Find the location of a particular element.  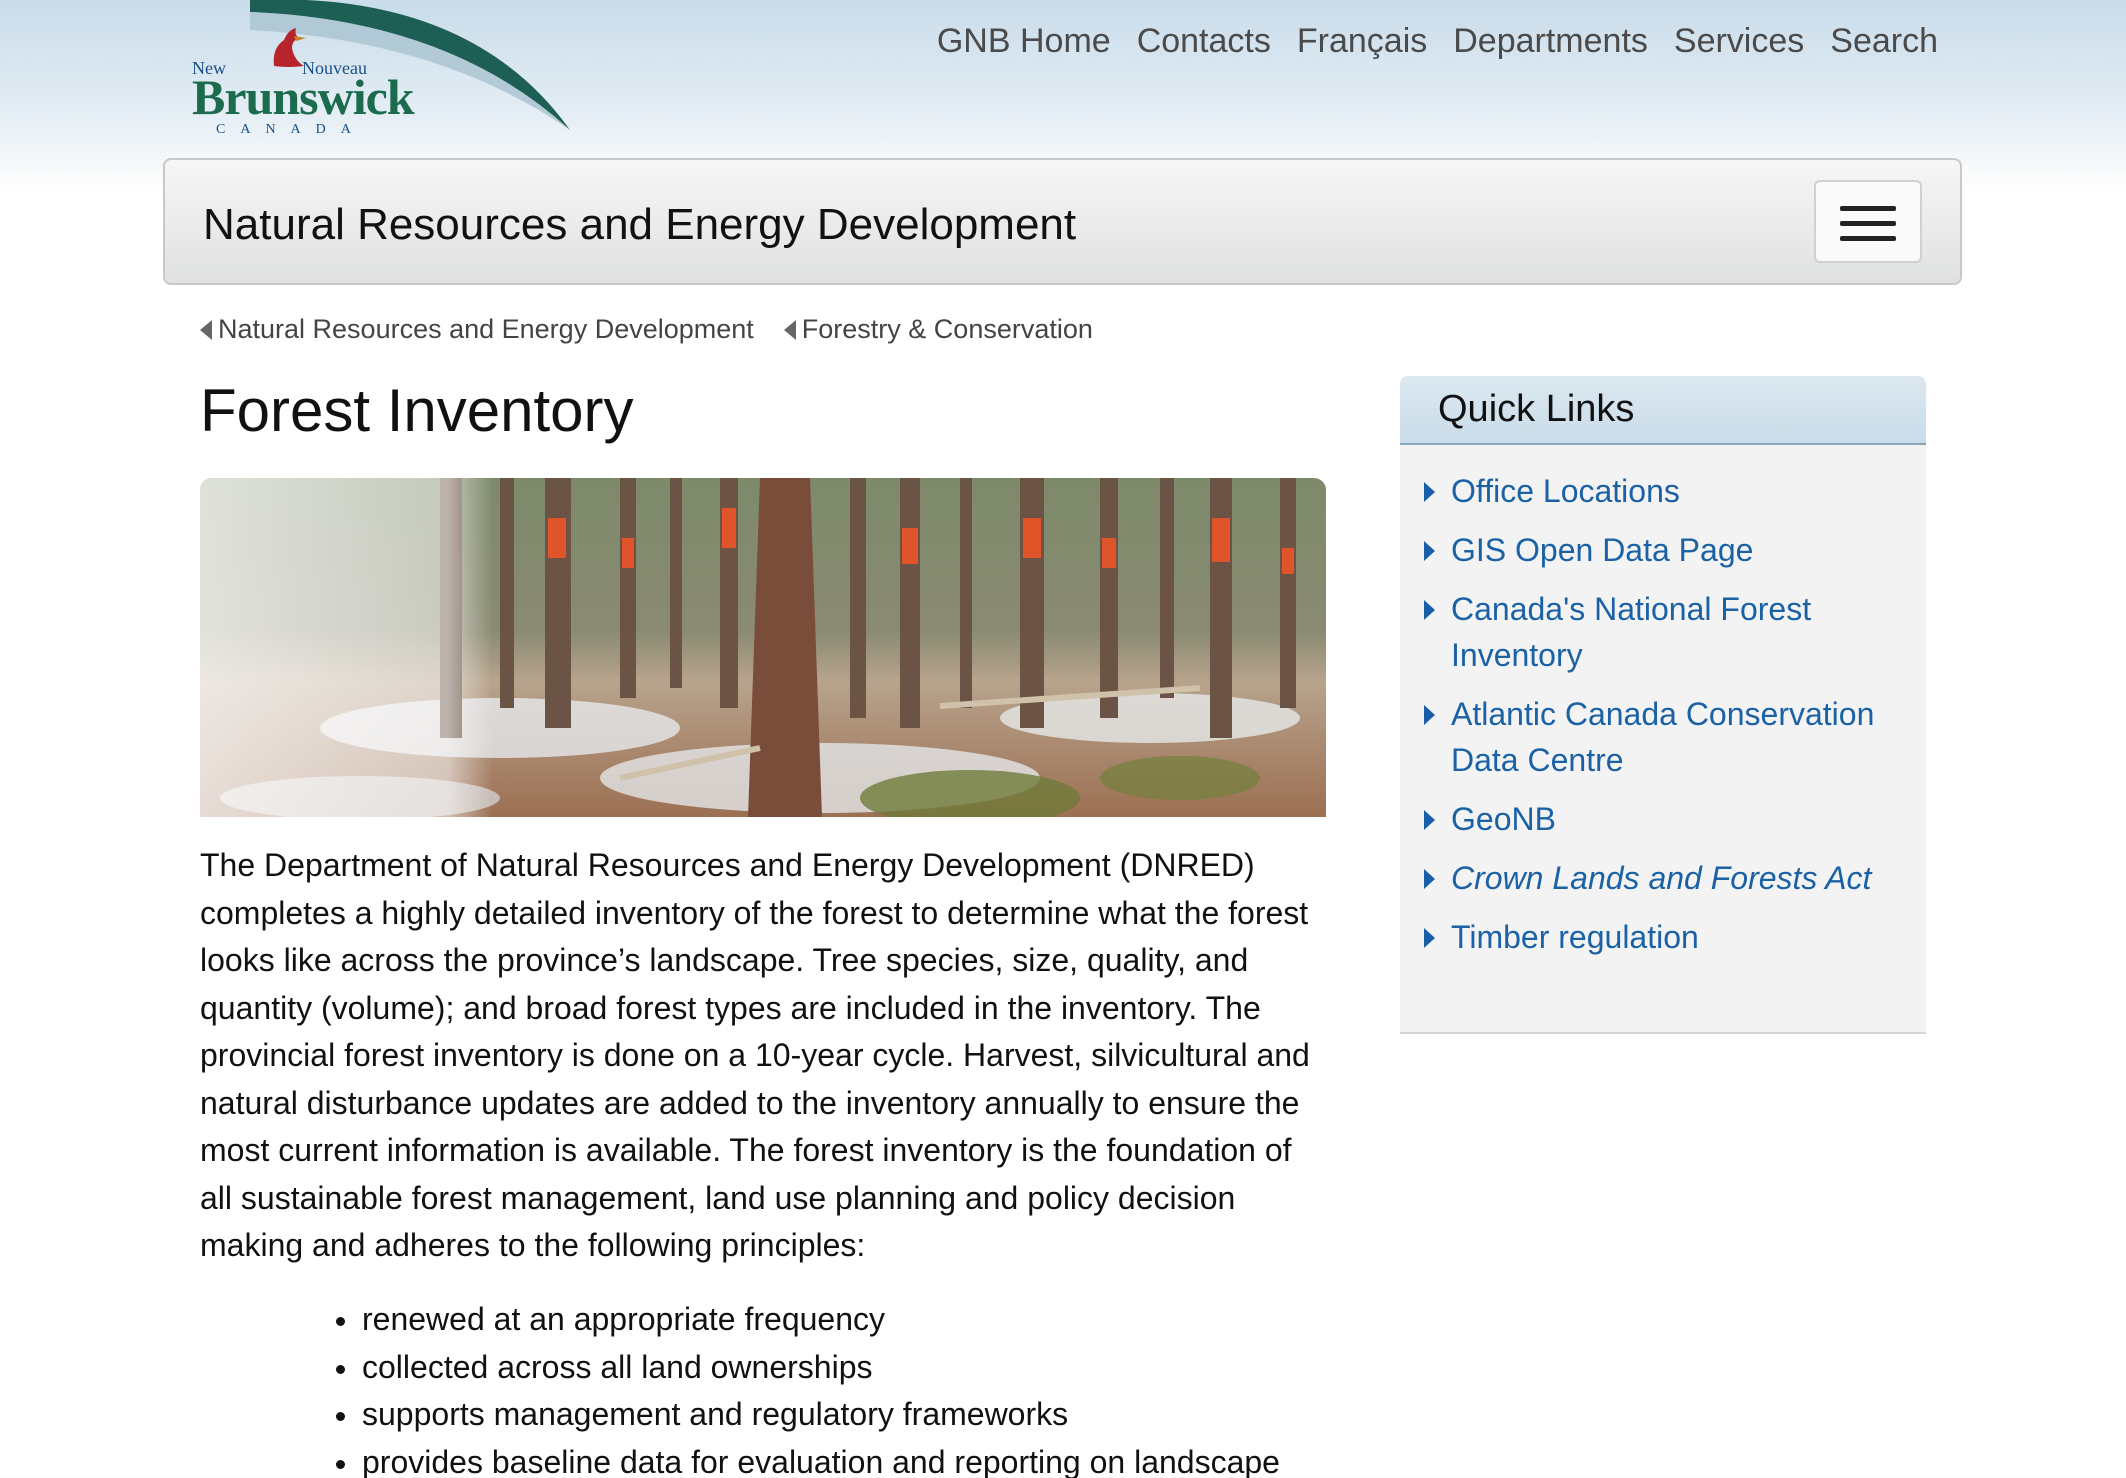

quick-link-label: GeoNB is located at coordinates (1503, 819).